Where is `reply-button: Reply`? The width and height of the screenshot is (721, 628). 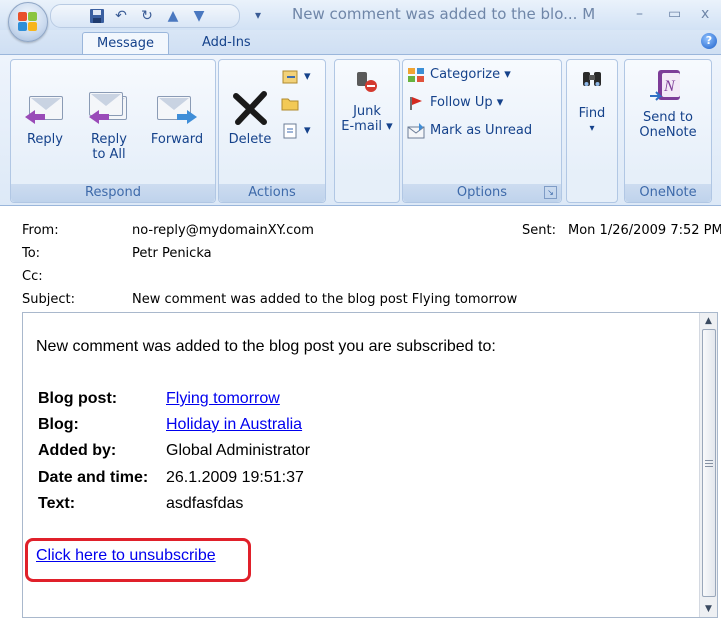
reply-button: Reply is located at coordinates (45, 117).